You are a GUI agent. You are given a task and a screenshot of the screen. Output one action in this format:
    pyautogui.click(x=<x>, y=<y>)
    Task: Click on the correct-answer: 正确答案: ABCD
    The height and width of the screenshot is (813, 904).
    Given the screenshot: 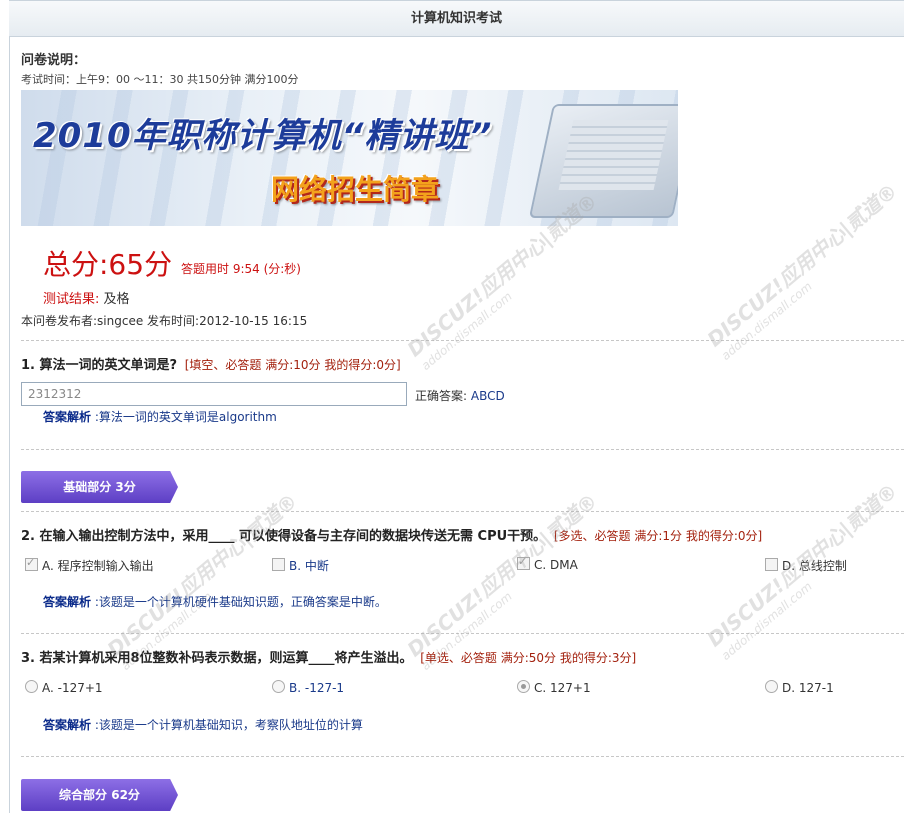 What is the action you would take?
    pyautogui.click(x=460, y=395)
    